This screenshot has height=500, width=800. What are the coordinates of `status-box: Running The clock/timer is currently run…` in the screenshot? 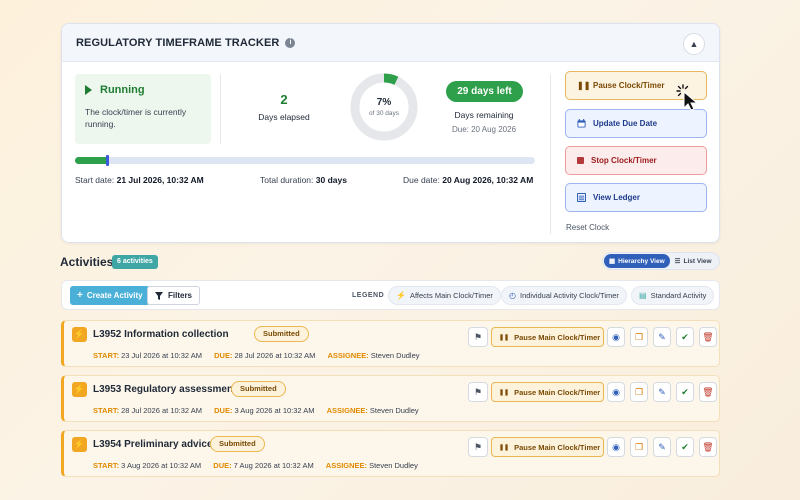 It's located at (143, 109).